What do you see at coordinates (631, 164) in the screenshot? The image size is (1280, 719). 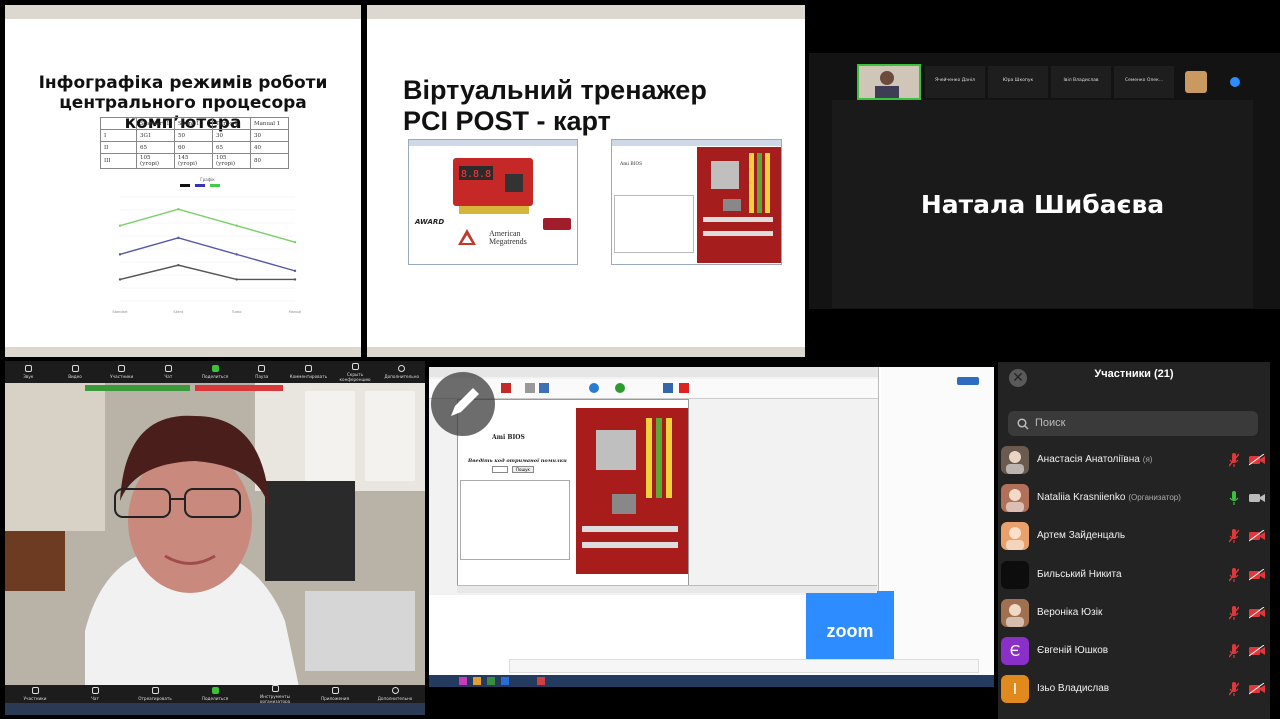 I see `ami-bios-label: Ami BIOS` at bounding box center [631, 164].